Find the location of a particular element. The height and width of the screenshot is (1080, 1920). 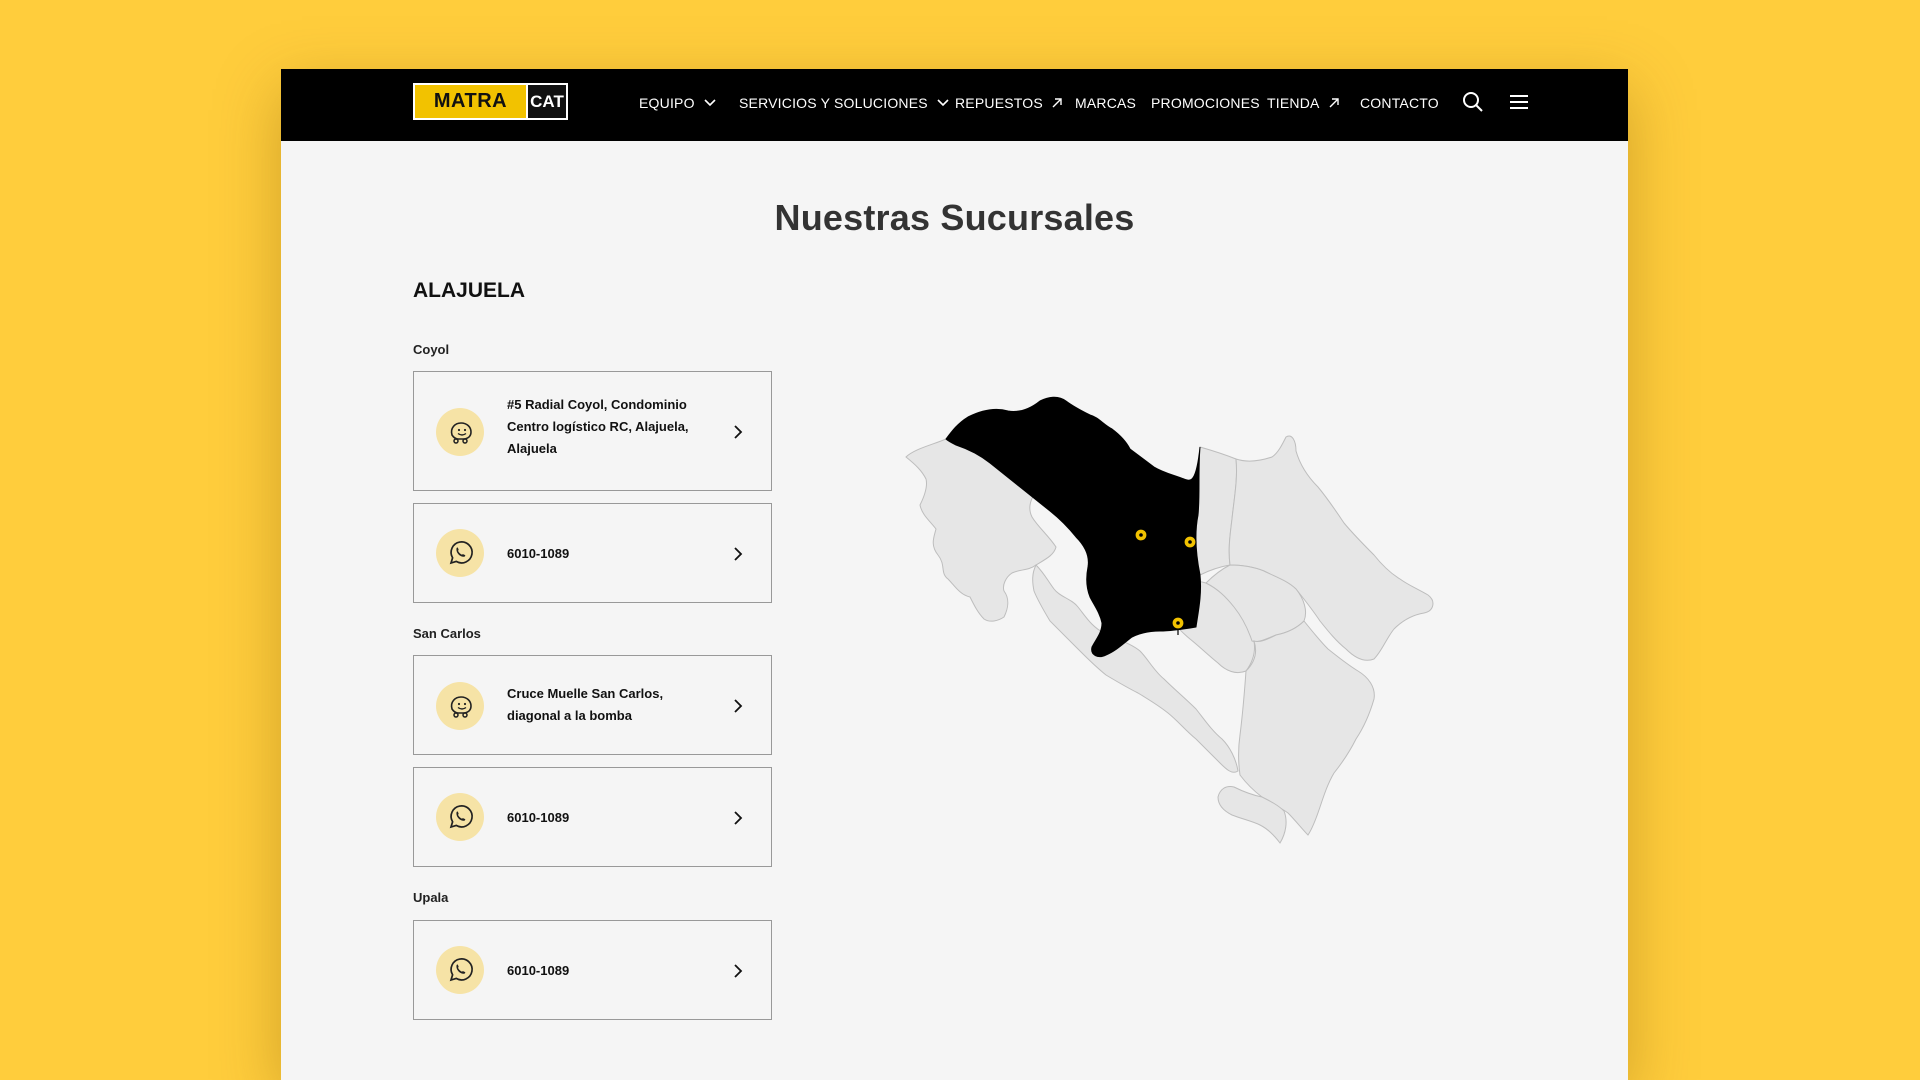

nav-item-label: SERVICIOS Y SOLUCIONES is located at coordinates (833, 103).